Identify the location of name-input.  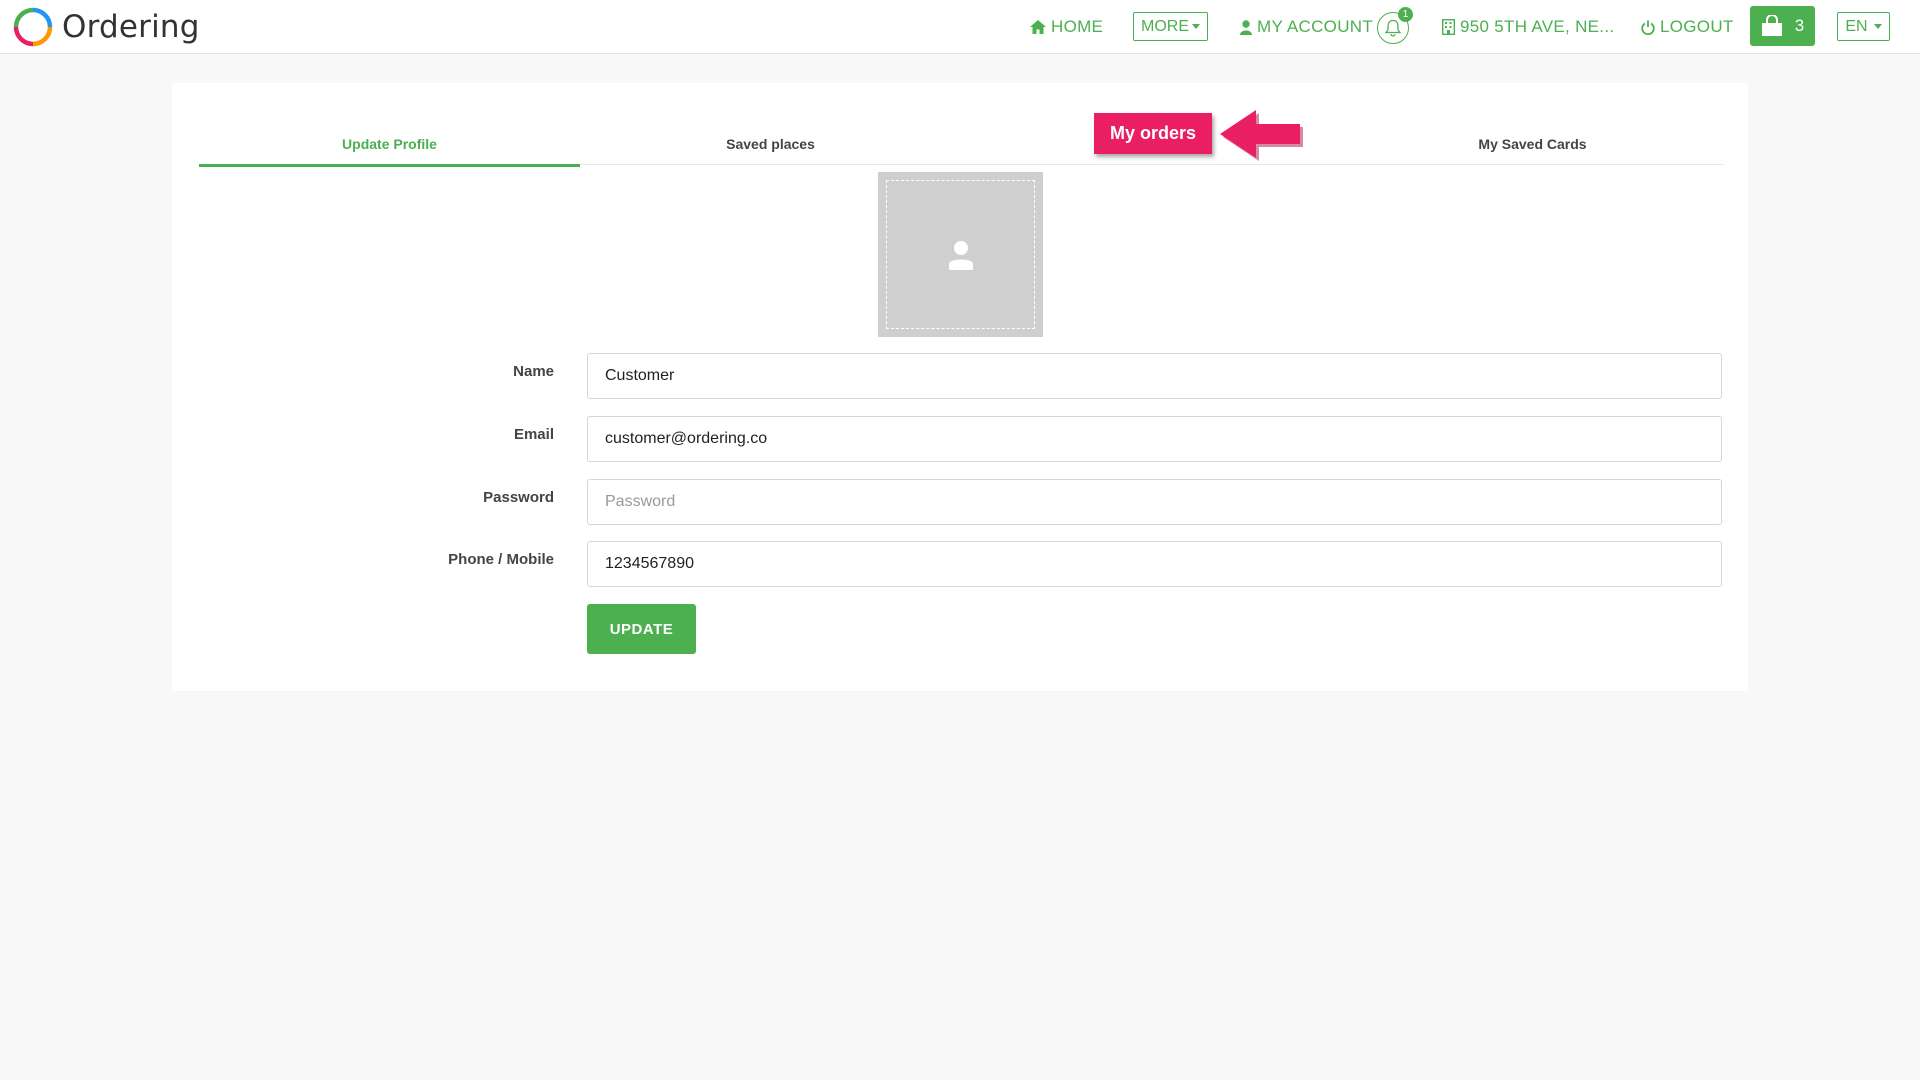
(1154, 376).